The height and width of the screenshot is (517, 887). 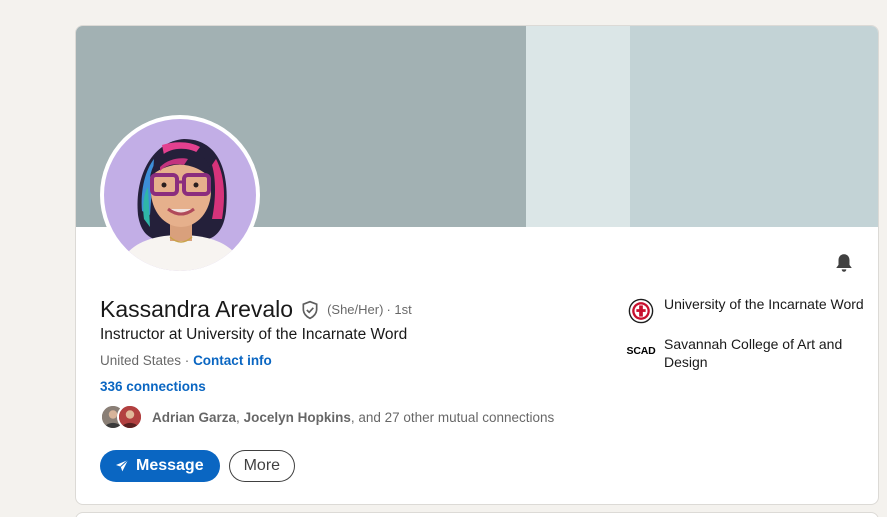 I want to click on verified-shield-icon, so click(x=310, y=310).